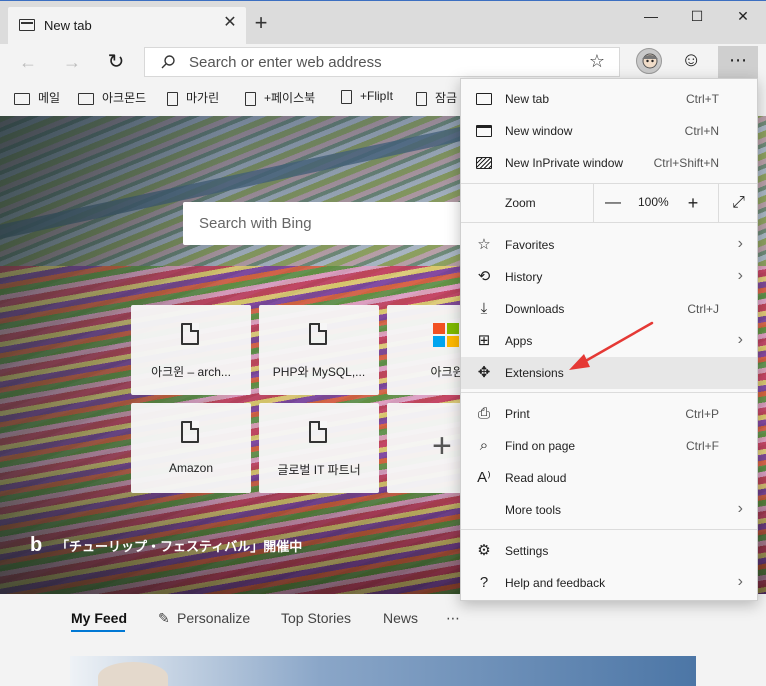 Image resolution: width=766 pixels, height=686 pixels. Describe the element at coordinates (484, 372) in the screenshot. I see `puzzle-icon: ✥` at that location.